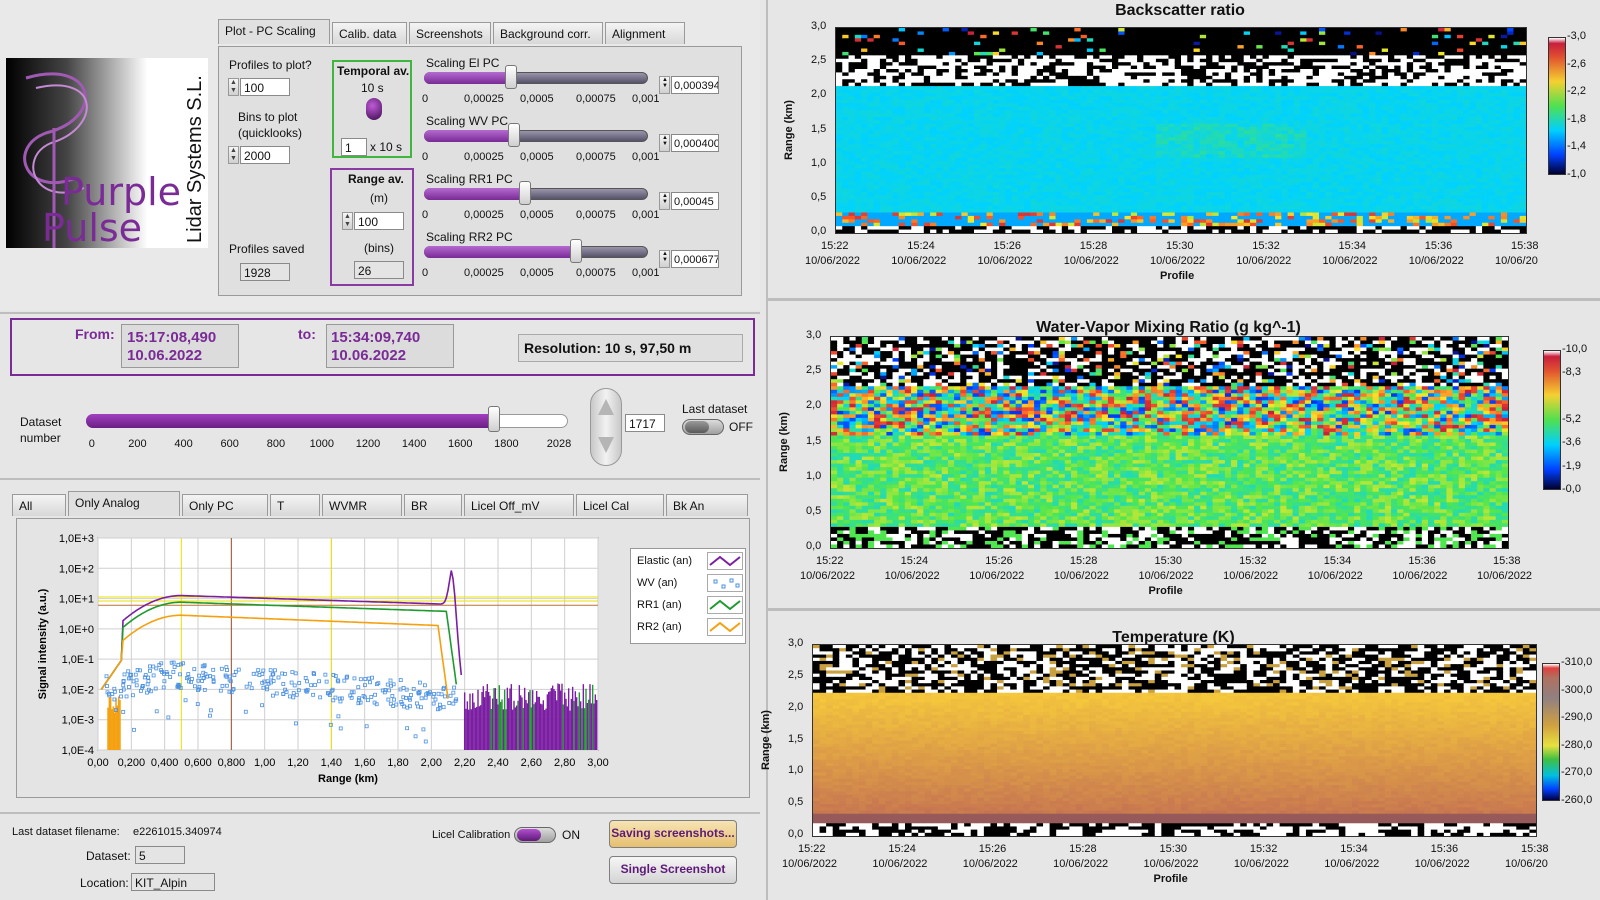 This screenshot has height=900, width=1600. What do you see at coordinates (331, 763) in the screenshot?
I see `x-tick-label: 1,40` at bounding box center [331, 763].